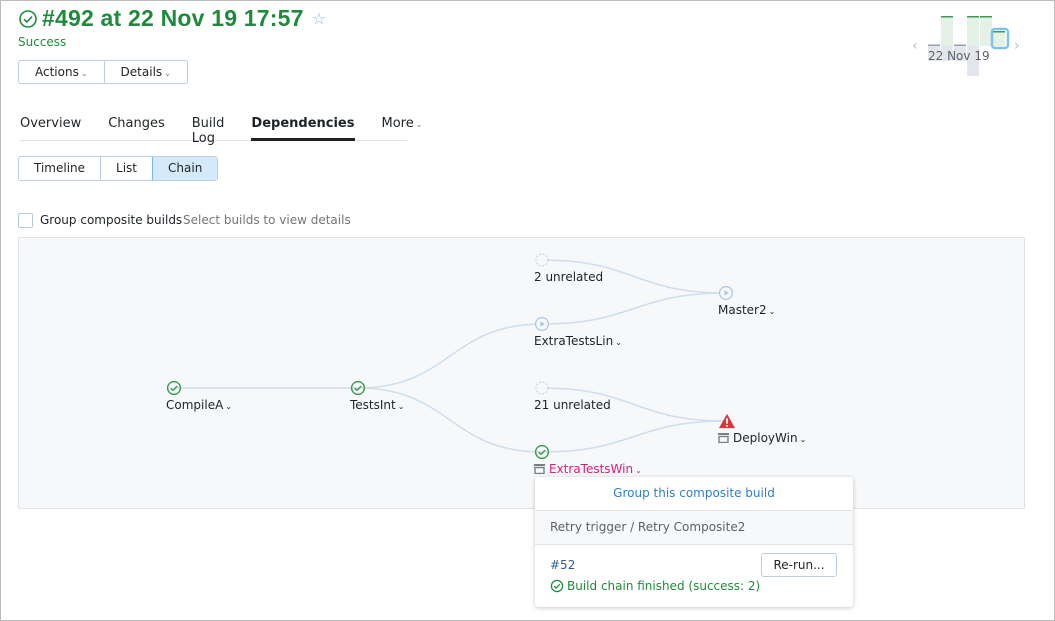 This screenshot has height=621, width=1055. Describe the element at coordinates (59, 168) in the screenshot. I see `view-timeline: Timeline` at that location.